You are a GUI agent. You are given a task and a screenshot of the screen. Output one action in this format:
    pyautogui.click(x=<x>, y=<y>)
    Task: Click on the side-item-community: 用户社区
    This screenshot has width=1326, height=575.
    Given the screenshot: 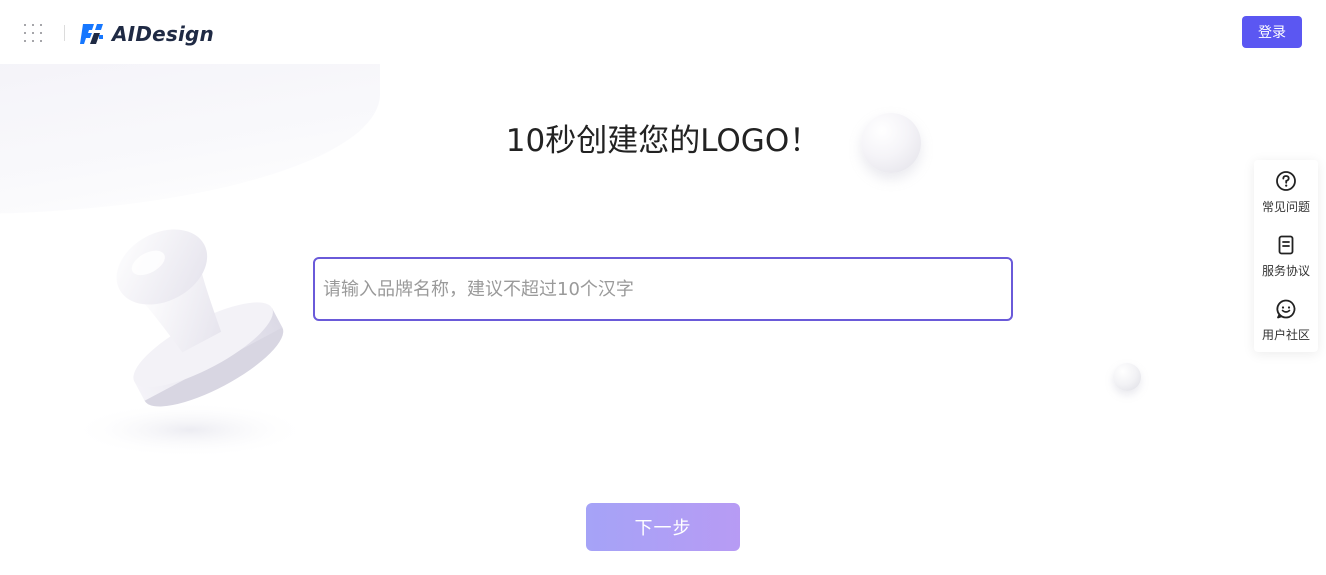 What is the action you would take?
    pyautogui.click(x=1286, y=318)
    